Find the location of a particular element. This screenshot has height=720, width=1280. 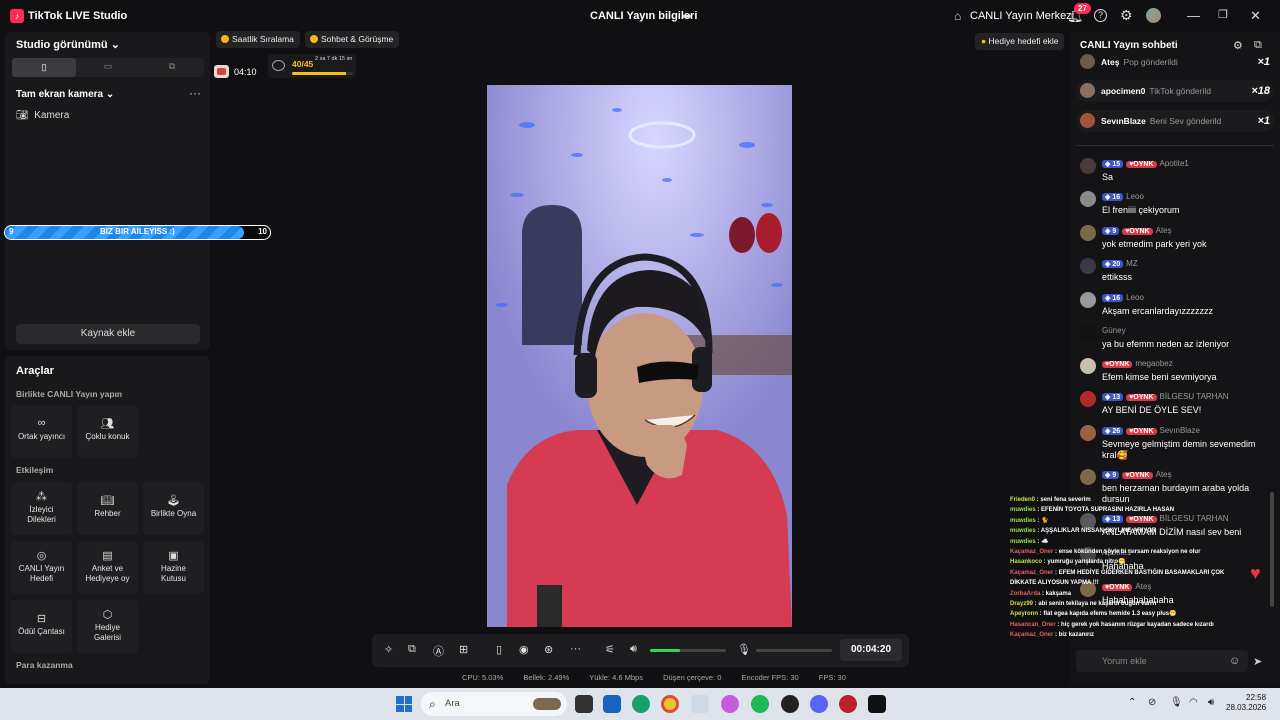

overlay-username: muwdies is located at coordinates (1023, 520).